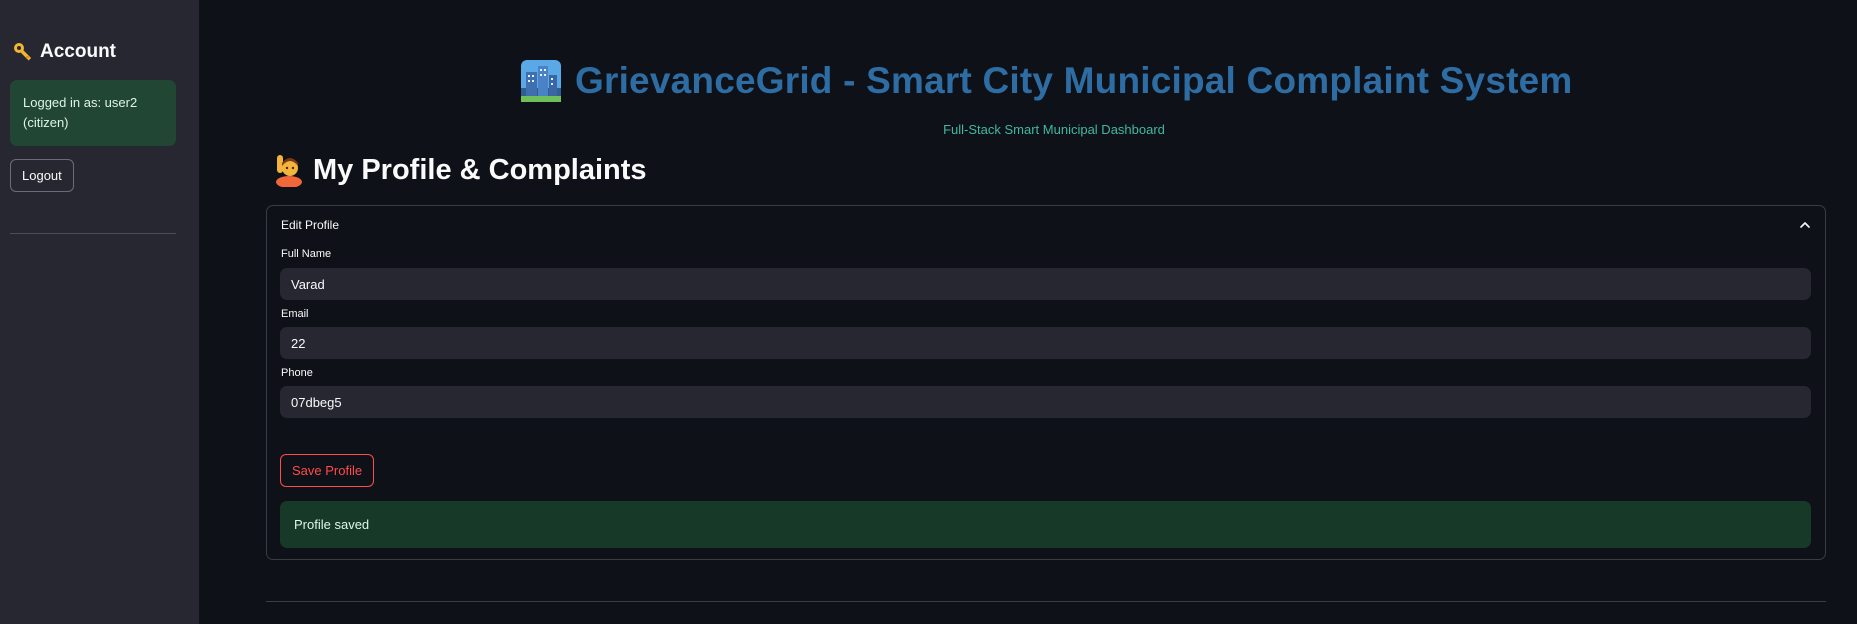 The image size is (1857, 624). Describe the element at coordinates (1045, 343) in the screenshot. I see `email-field` at that location.